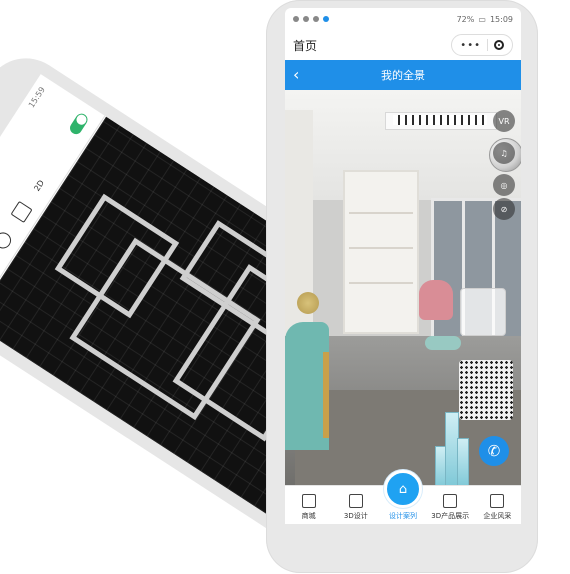  I want to click on status-right: 72% ▭ 15:09, so click(485, 19).